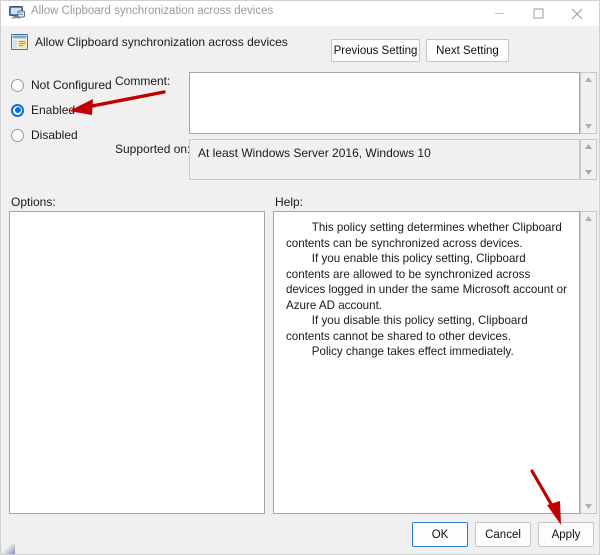 The height and width of the screenshot is (555, 600). Describe the element at coordinates (467, 50) in the screenshot. I see `next-setting-button: Next Setting` at that location.